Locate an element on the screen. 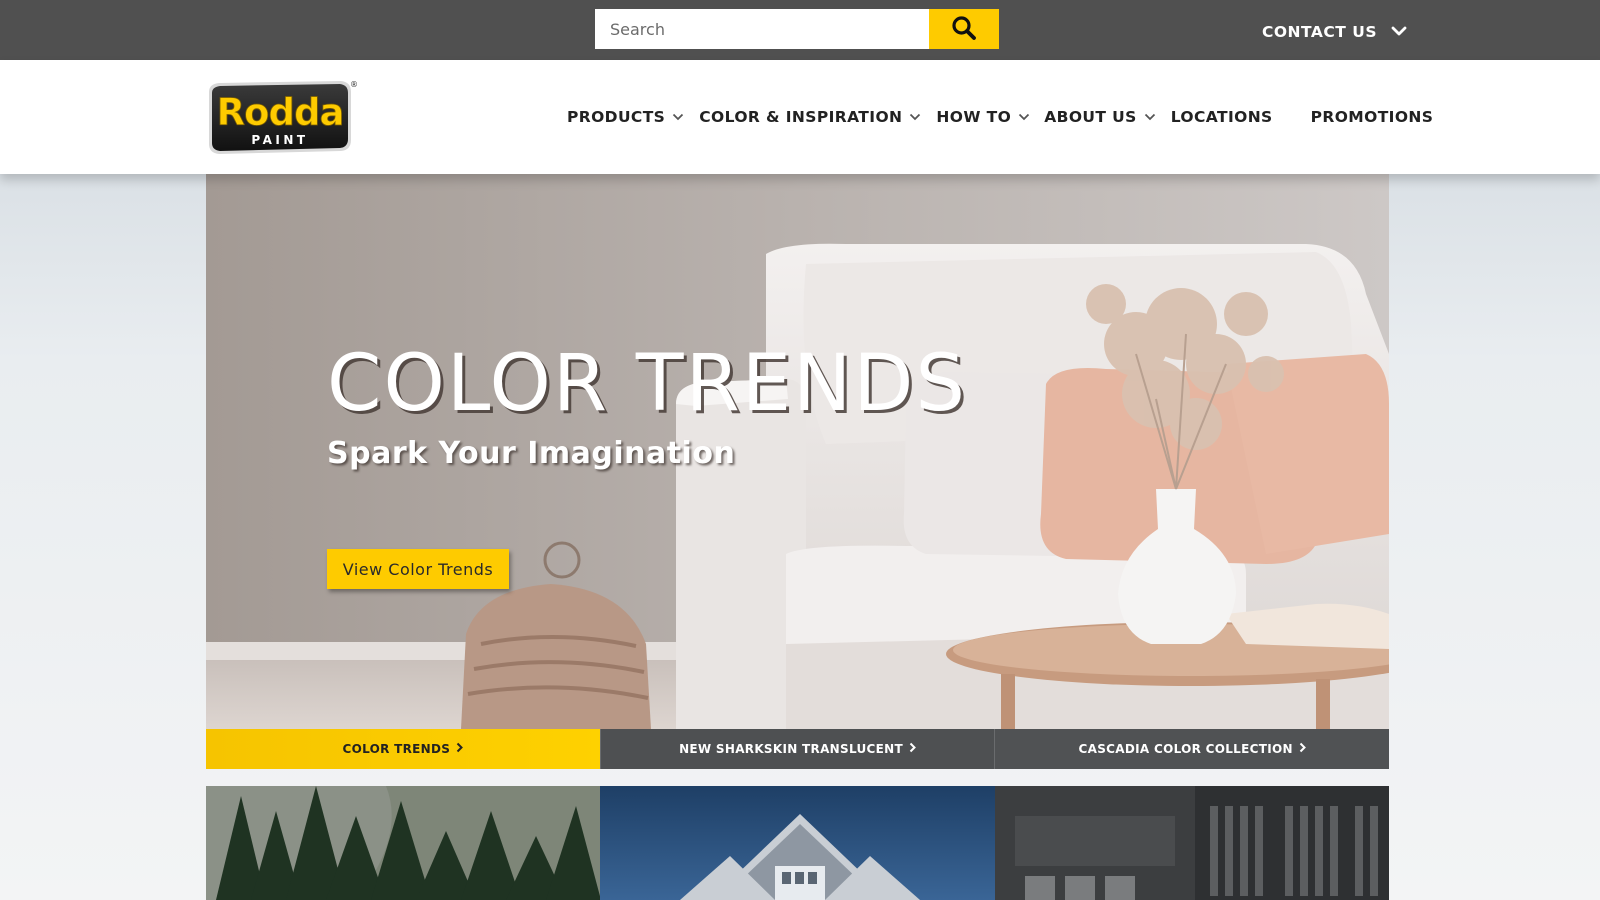 The width and height of the screenshot is (1600, 900). house-tile is located at coordinates (797, 843).